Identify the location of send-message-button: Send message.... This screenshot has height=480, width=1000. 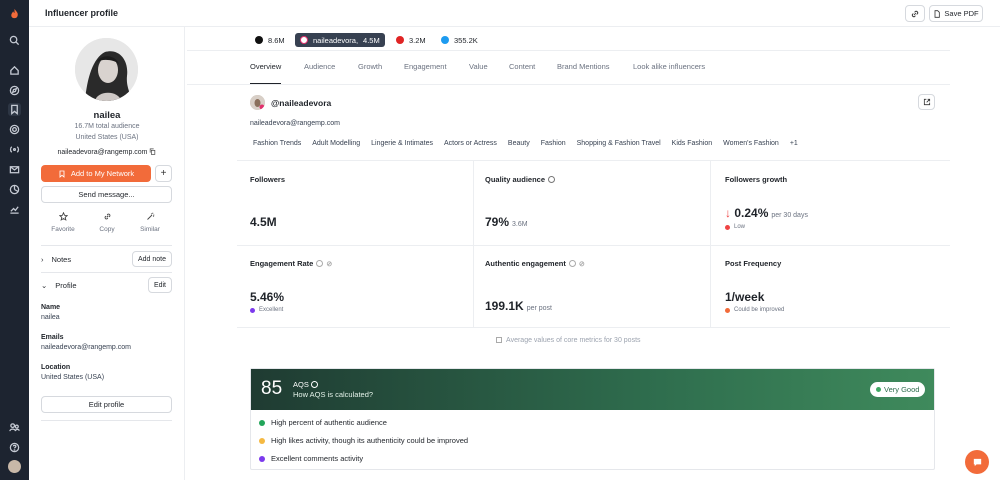
(106, 194).